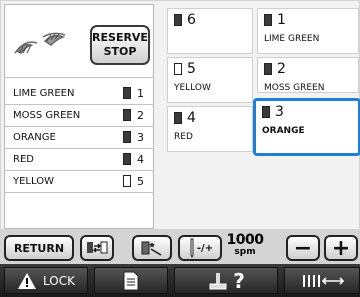 Image resolution: width=360 pixels, height=297 pixels. What do you see at coordinates (23, 159) in the screenshot?
I see `sequence-color-name: RED` at bounding box center [23, 159].